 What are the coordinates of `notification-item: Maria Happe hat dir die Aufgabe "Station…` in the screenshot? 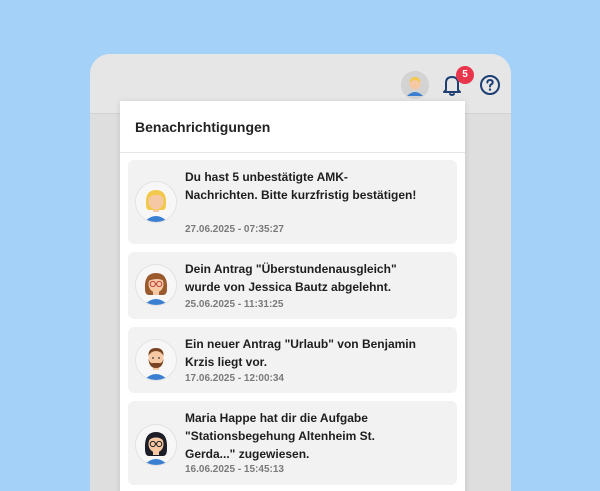 It's located at (292, 443).